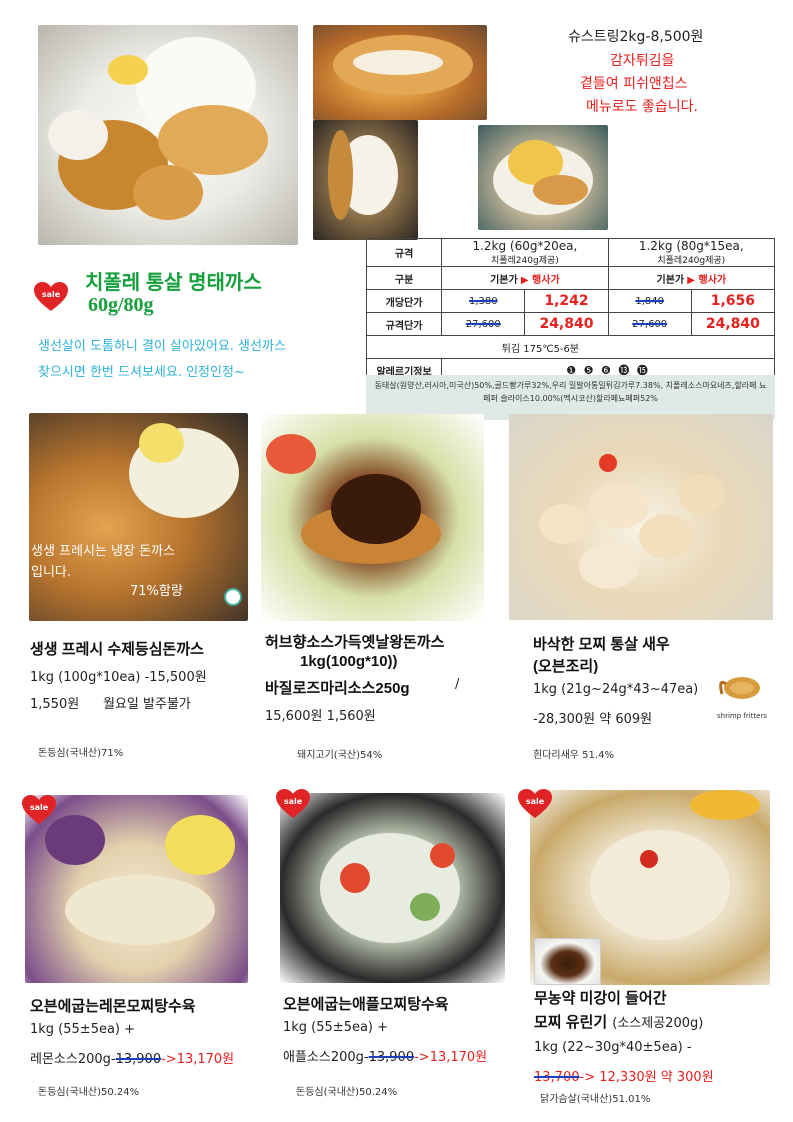 This screenshot has height=1122, width=793. I want to click on product-3-origin: 흰다리새우 51.4%, so click(573, 755).